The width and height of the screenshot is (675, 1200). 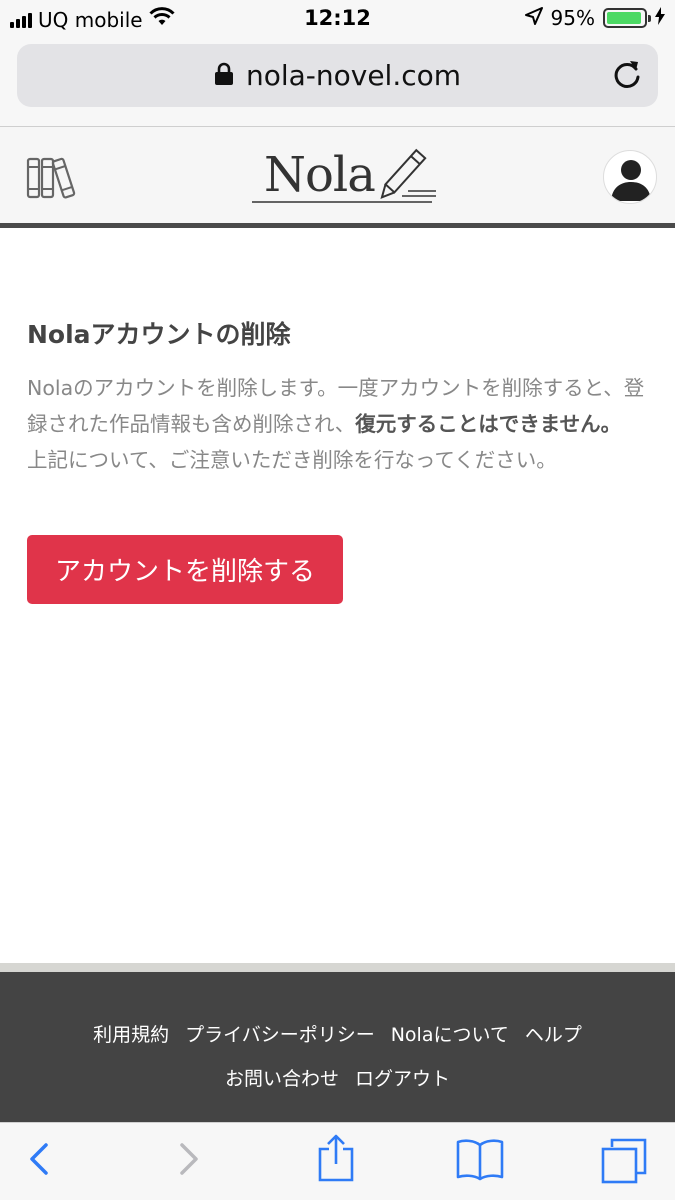 What do you see at coordinates (624, 18) in the screenshot?
I see `battery-level` at bounding box center [624, 18].